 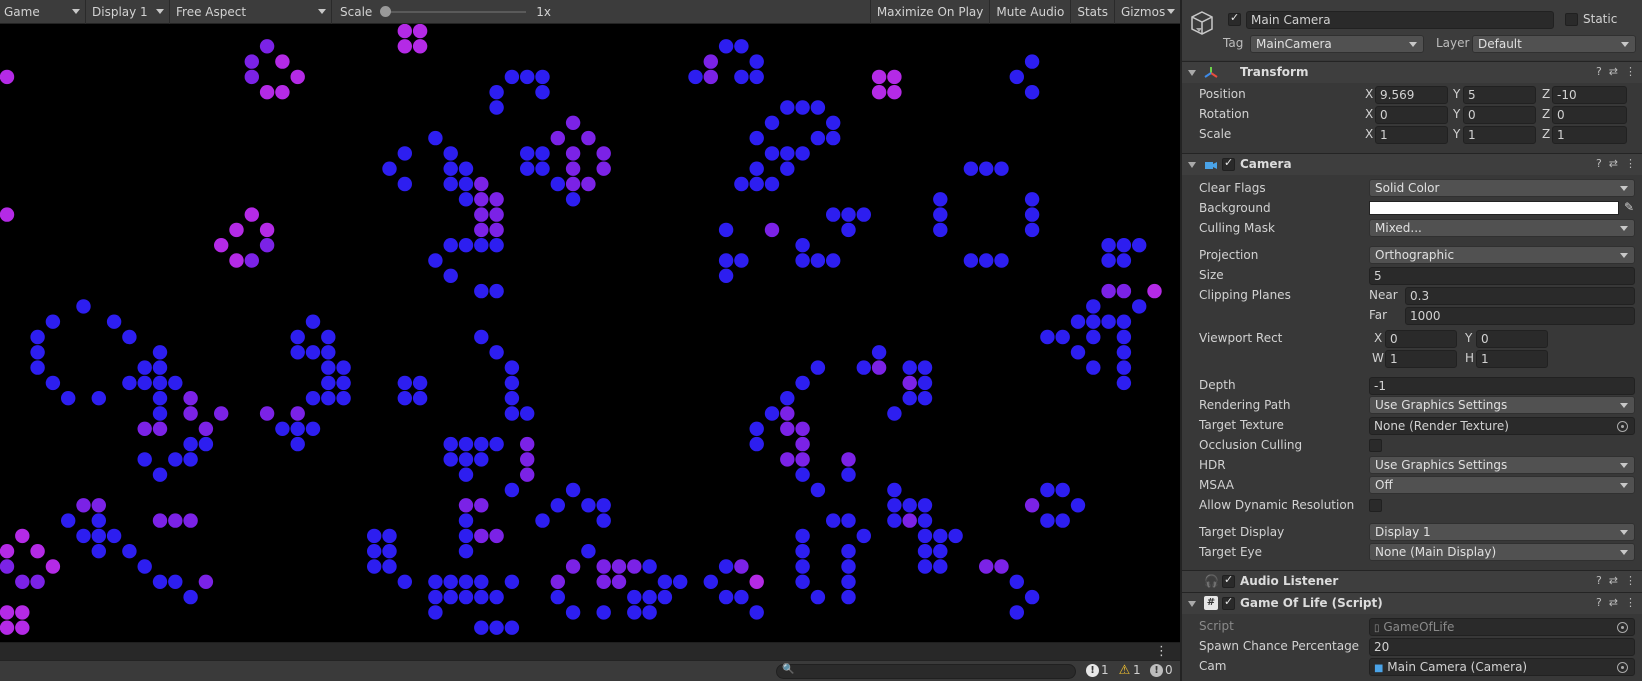 What do you see at coordinates (1502, 426) in the screenshot?
I see `target-texture-field: None (Render Texture)` at bounding box center [1502, 426].